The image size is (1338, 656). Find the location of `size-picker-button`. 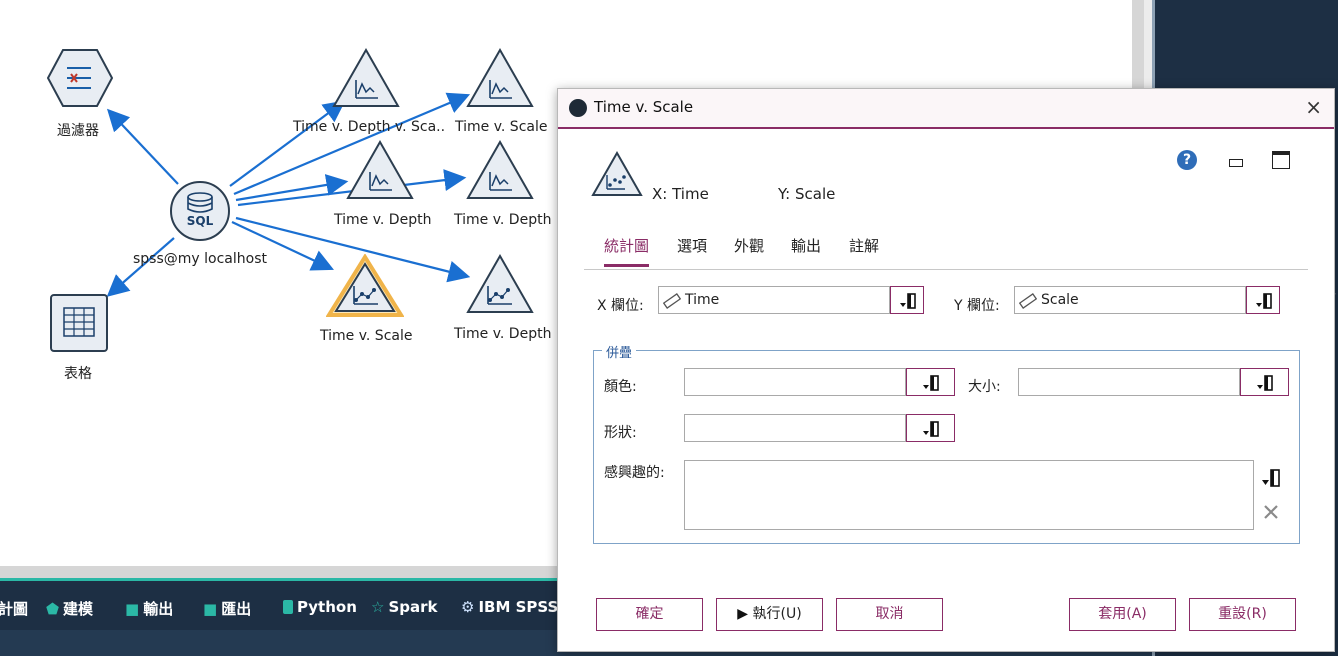

size-picker-button is located at coordinates (1264, 382).